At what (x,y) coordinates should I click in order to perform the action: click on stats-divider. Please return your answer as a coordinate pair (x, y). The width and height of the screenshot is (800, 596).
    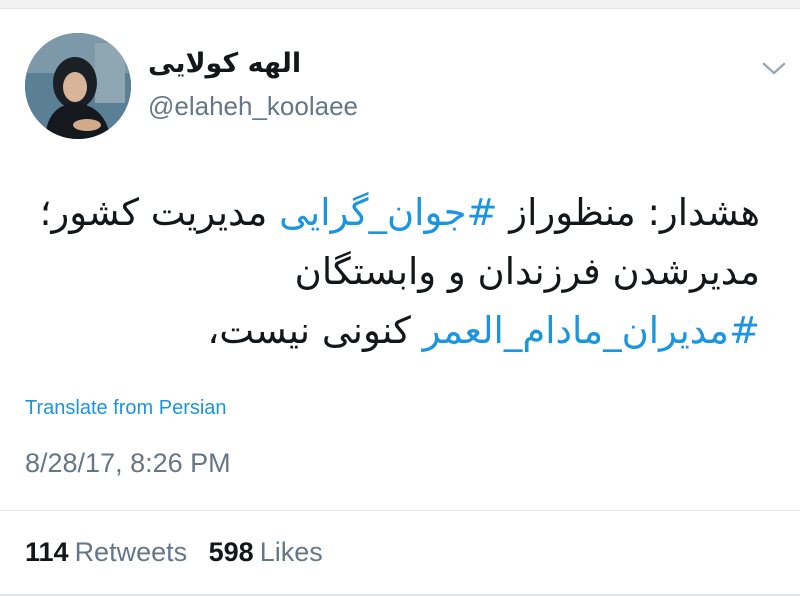
    Looking at the image, I should click on (400, 510).